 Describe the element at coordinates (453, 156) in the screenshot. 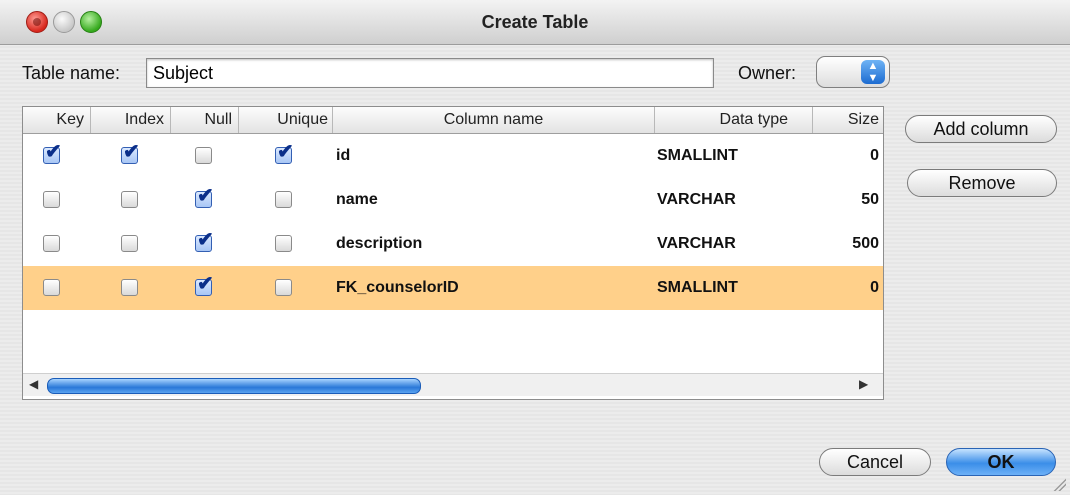

I see `table-row: ✔ ✔ ✔ id SMALLINT 0` at that location.